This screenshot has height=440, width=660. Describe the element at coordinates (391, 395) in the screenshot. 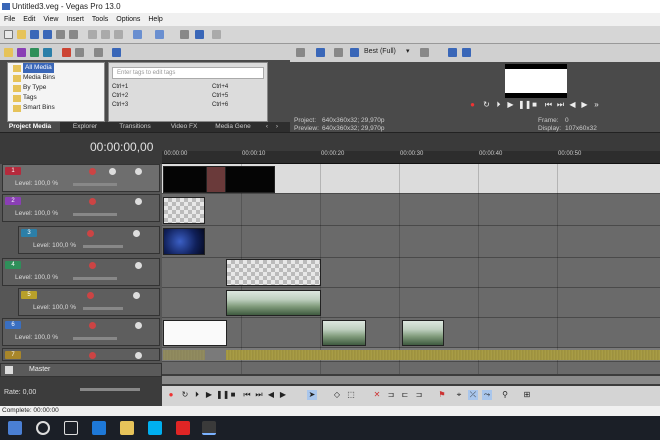

I see `trim-icon: ⊐` at that location.